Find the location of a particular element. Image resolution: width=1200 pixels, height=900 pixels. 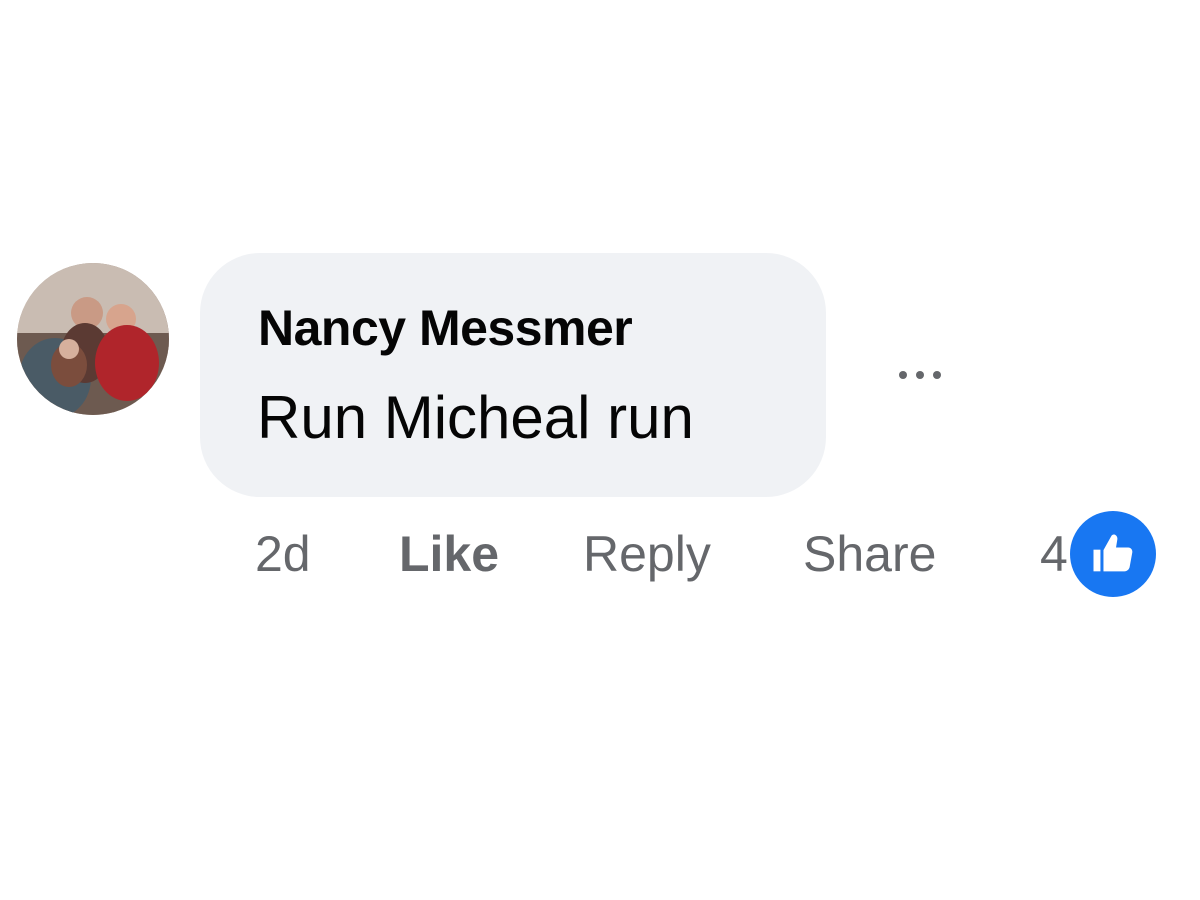

share-button: Share is located at coordinates (869, 554).